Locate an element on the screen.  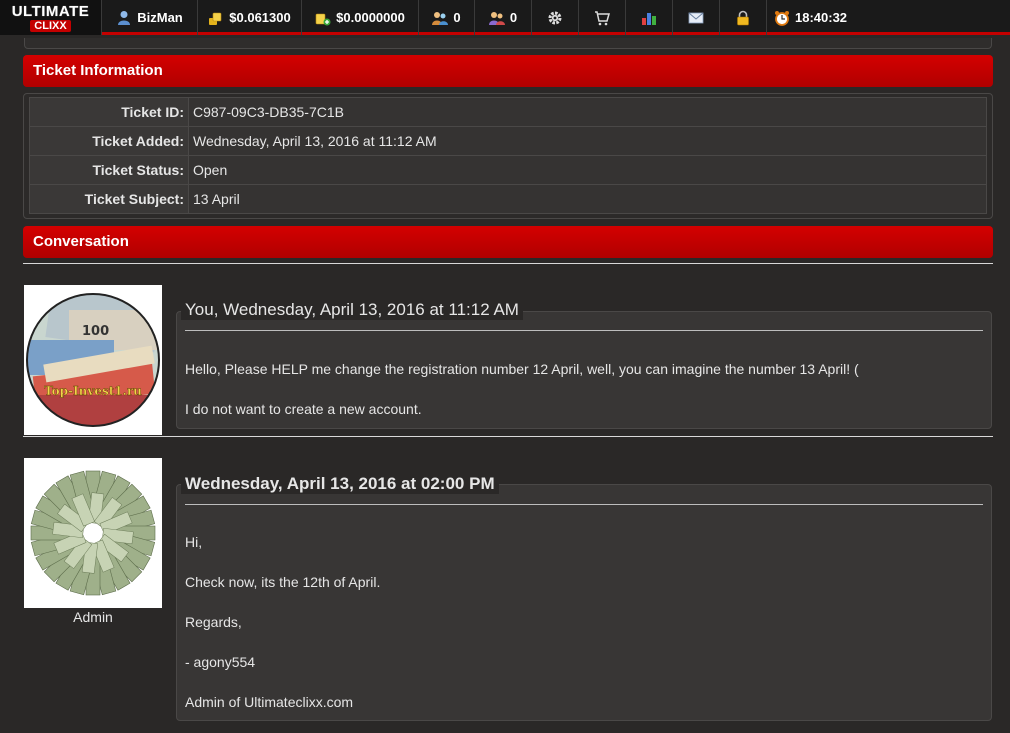
coins-icon is located at coordinates (216, 18).